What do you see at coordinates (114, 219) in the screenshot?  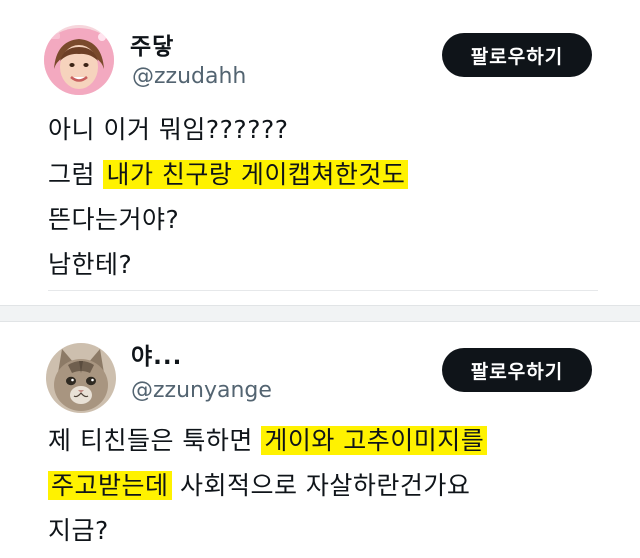 I see `text-segment: 뜬다는거야?` at bounding box center [114, 219].